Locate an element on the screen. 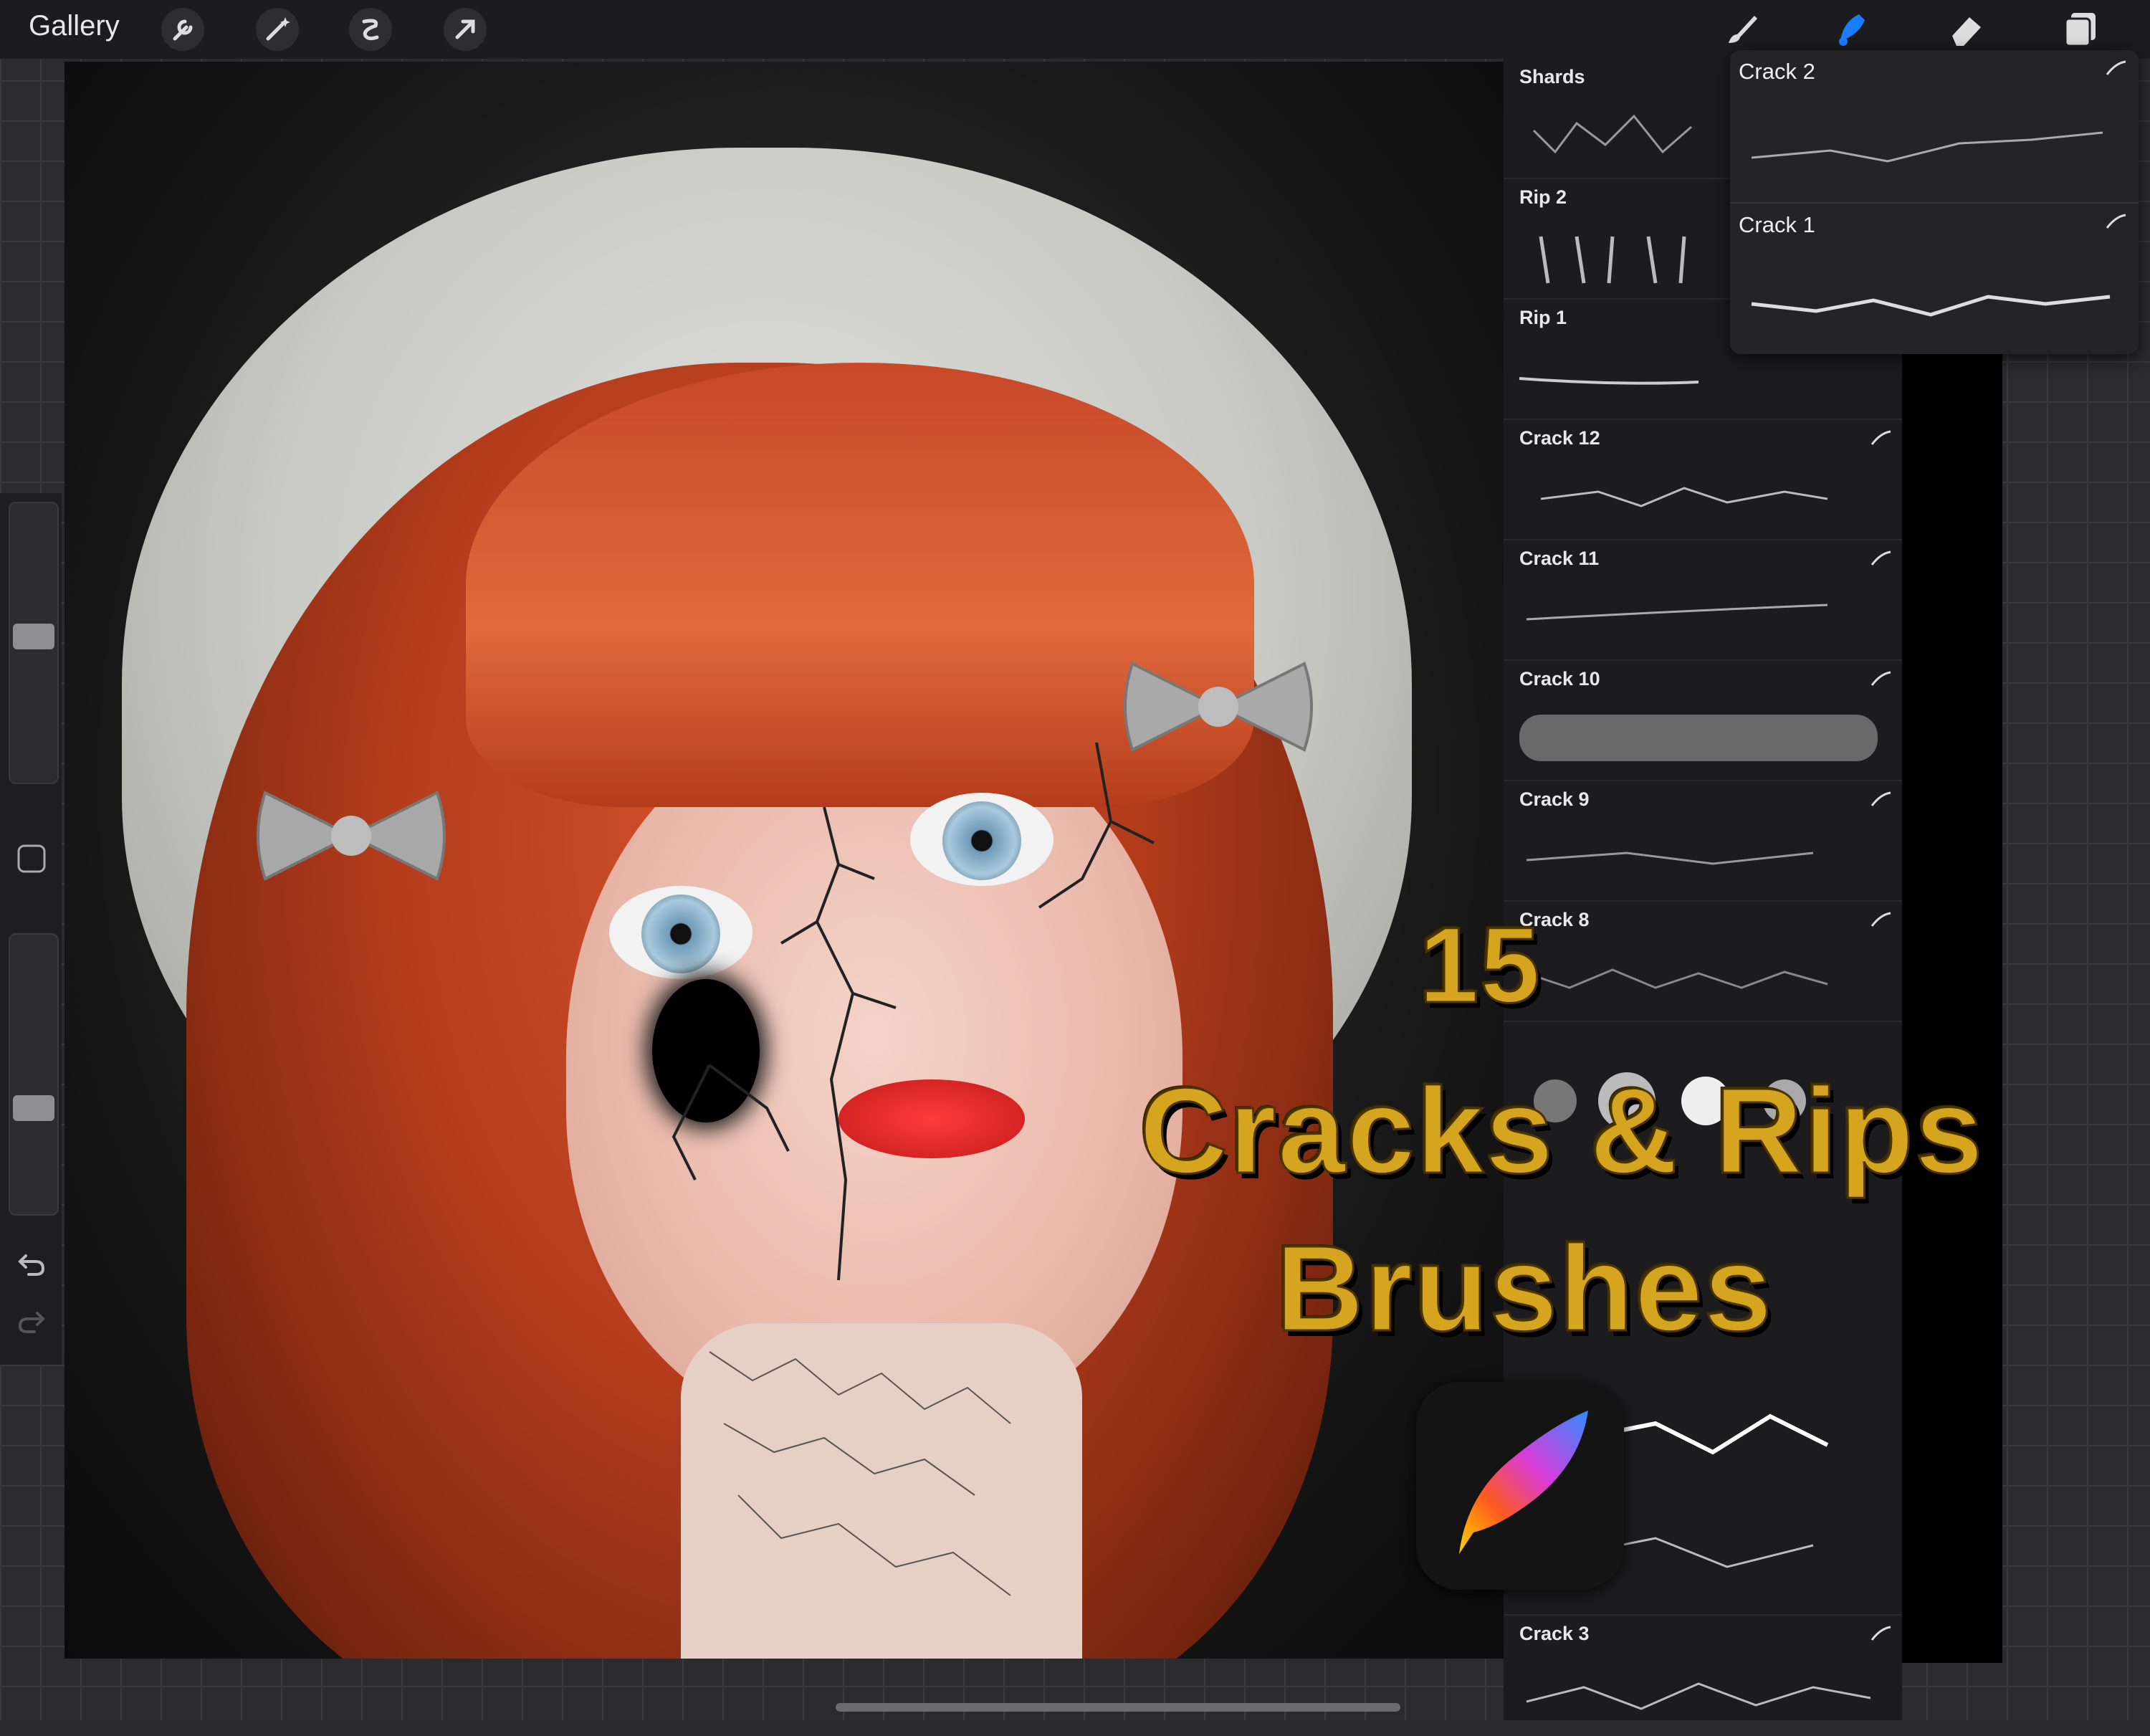 This screenshot has width=2150, height=1736. brush-name: Crack 2 is located at coordinates (1777, 71).